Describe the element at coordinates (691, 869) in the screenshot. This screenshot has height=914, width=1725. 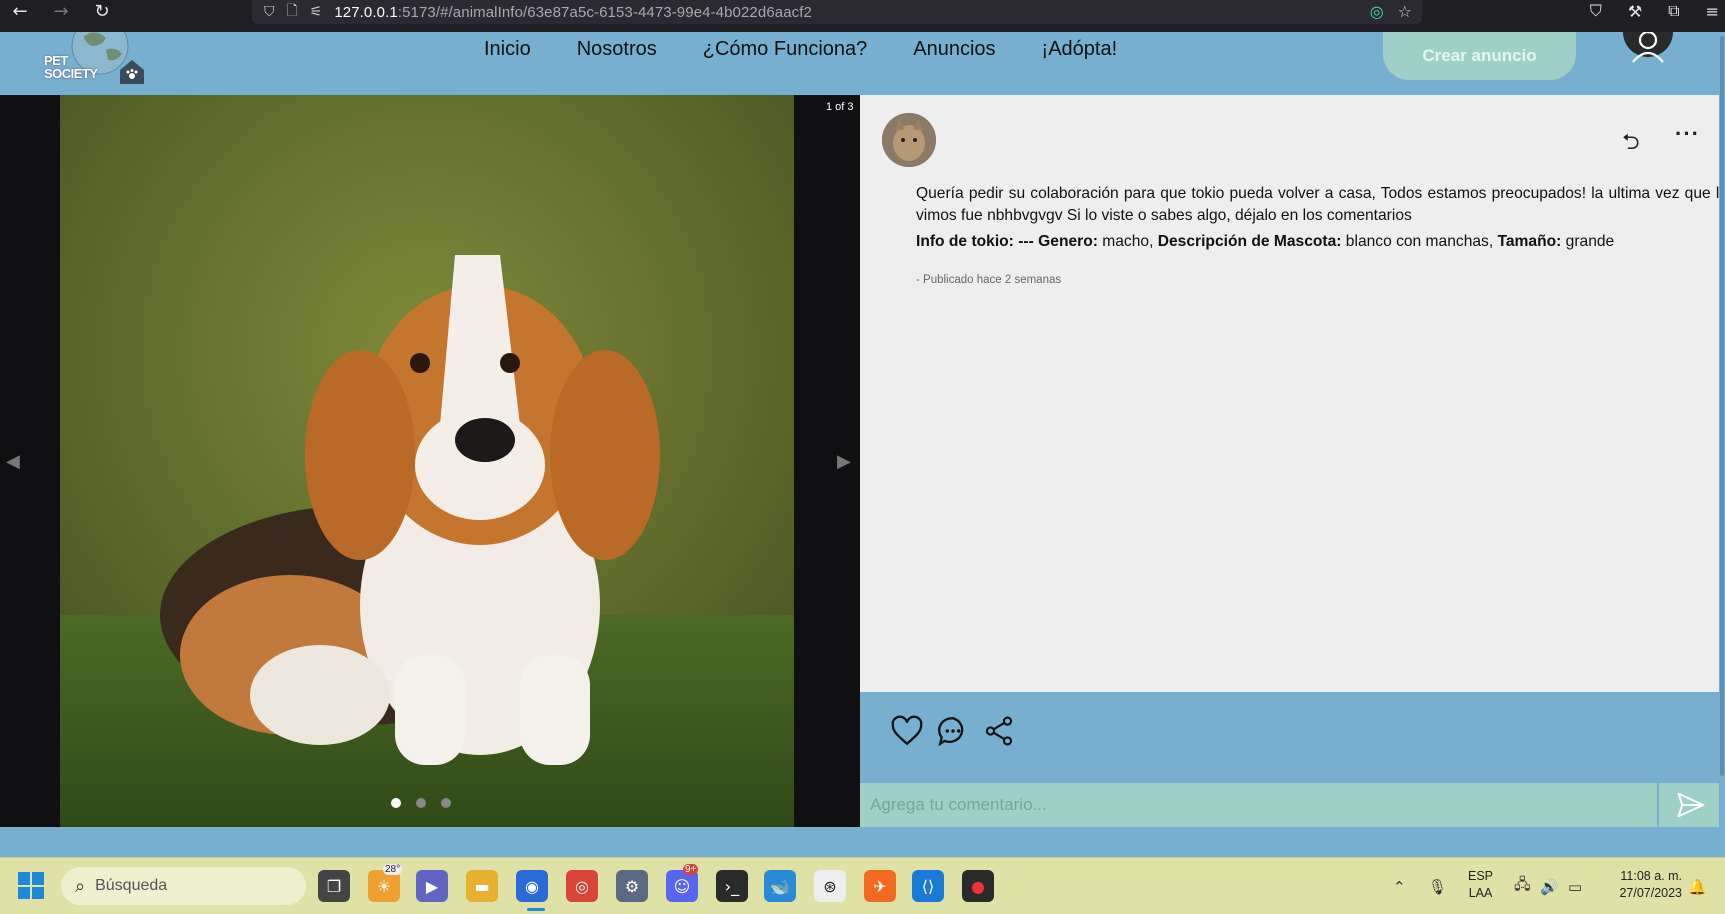
I see `discord-badge: 9+` at that location.